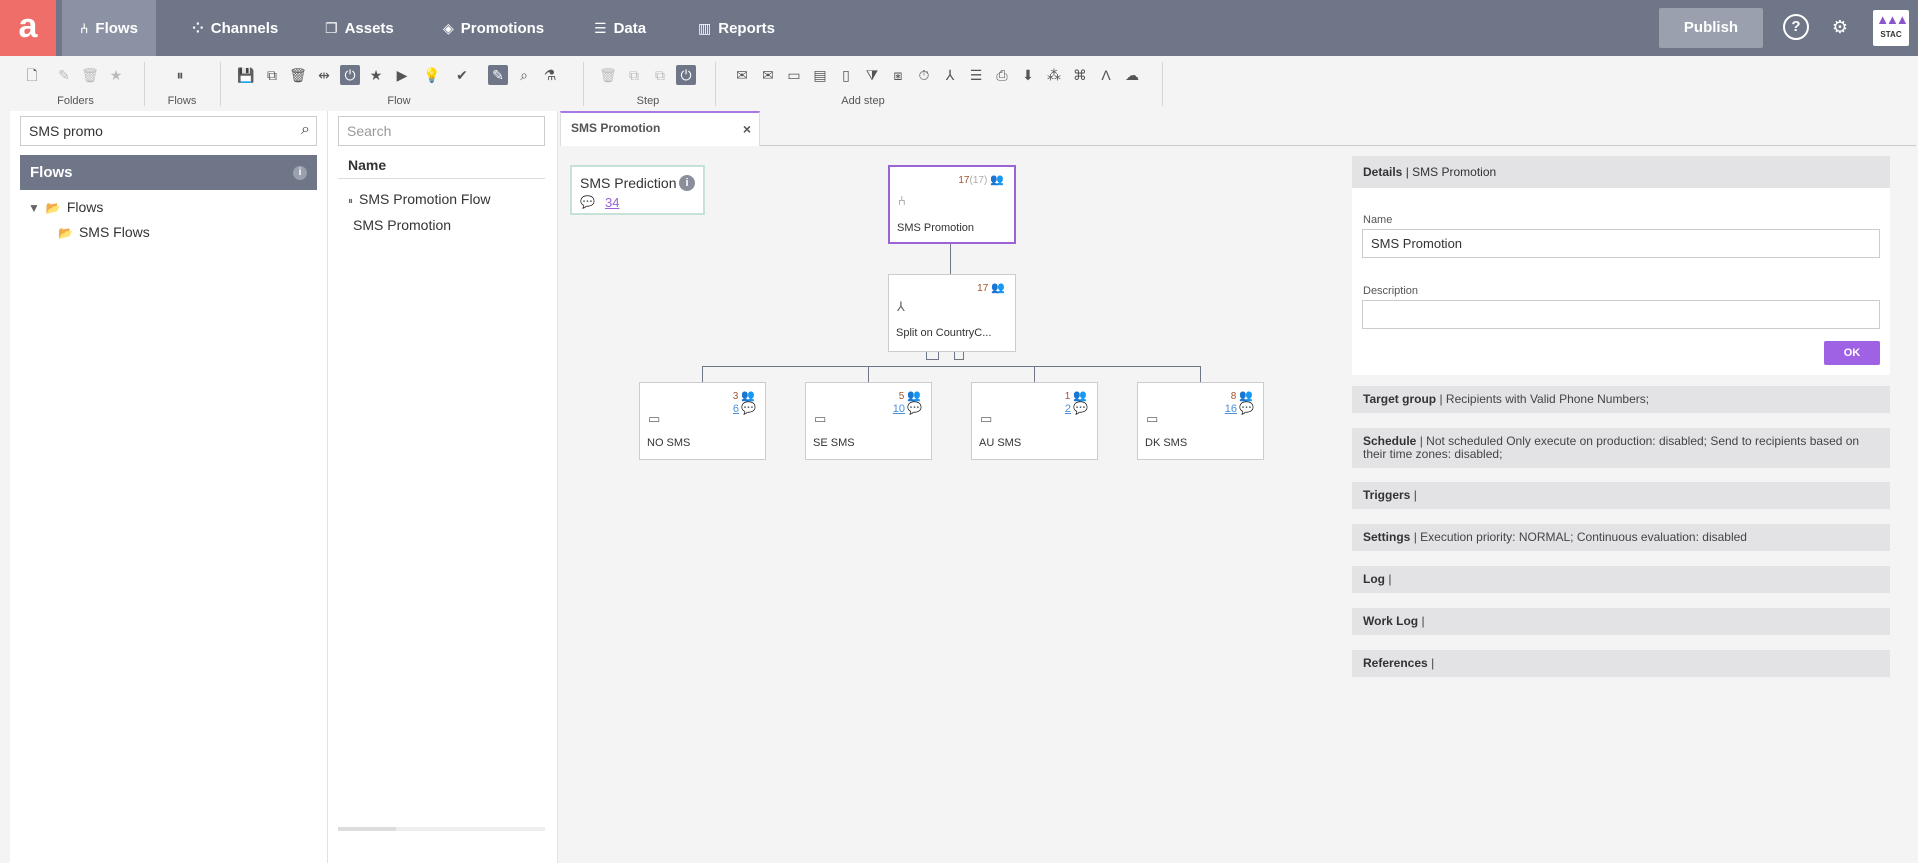  What do you see at coordinates (64, 75) in the screenshot?
I see `edit-folder-icon: ✎` at bounding box center [64, 75].